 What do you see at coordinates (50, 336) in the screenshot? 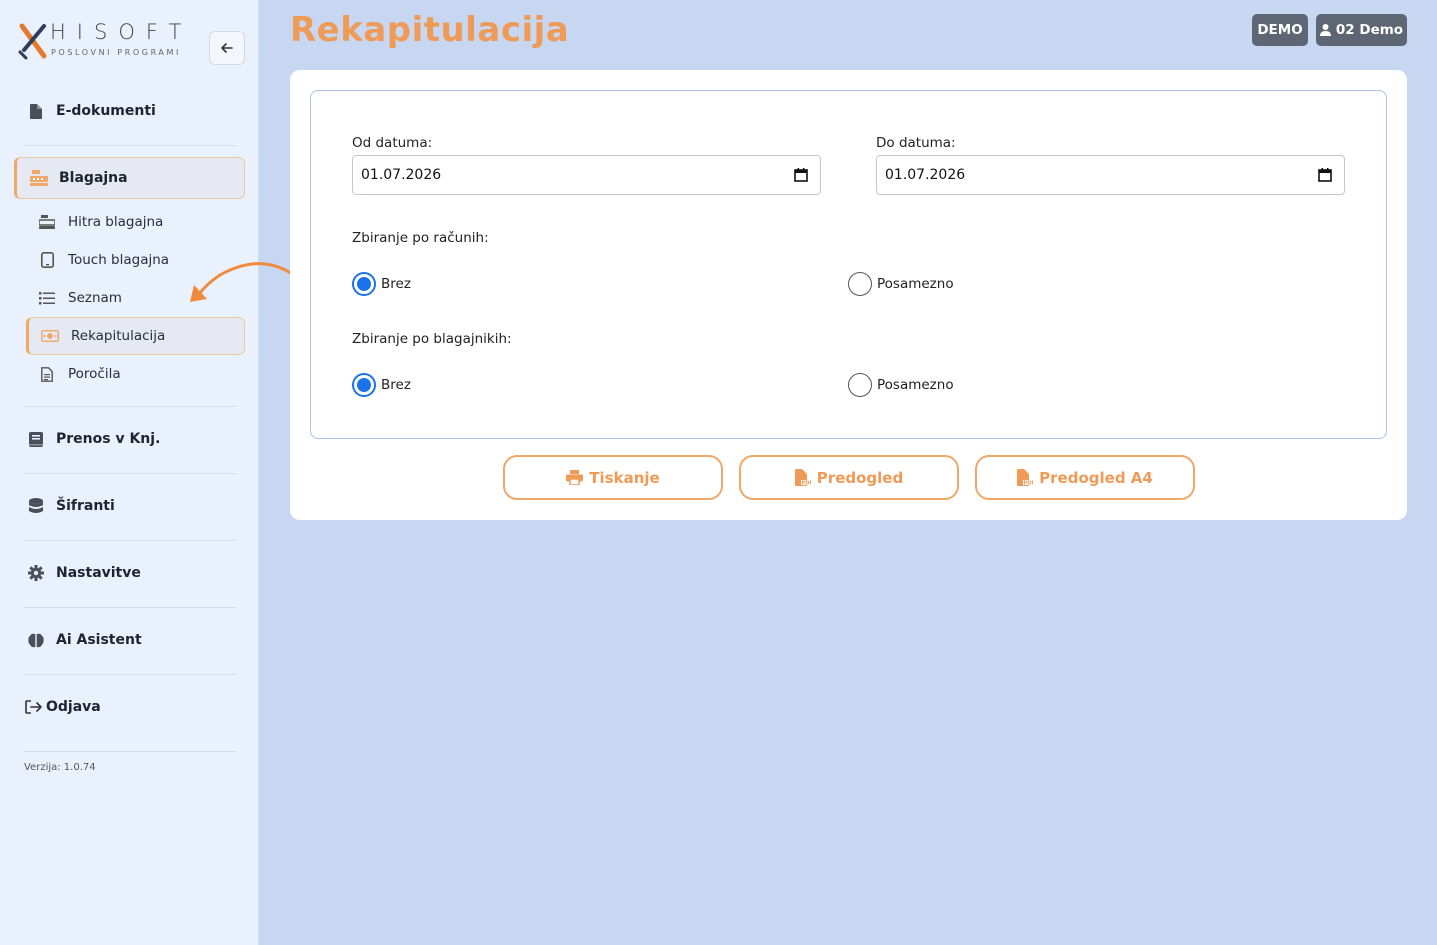
I see `money-icon` at bounding box center [50, 336].